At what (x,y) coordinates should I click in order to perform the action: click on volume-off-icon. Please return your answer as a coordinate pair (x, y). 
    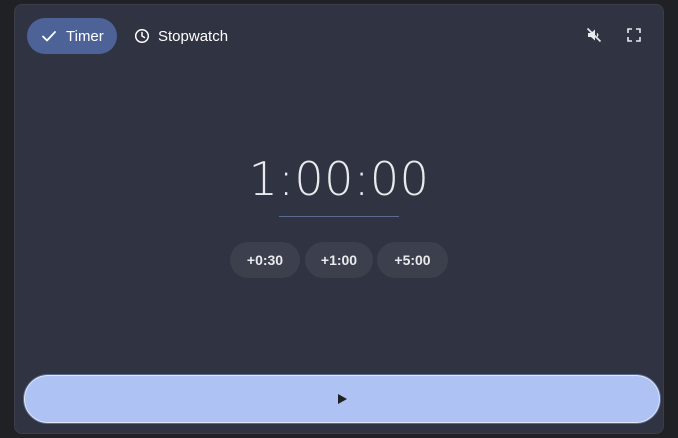
    Looking at the image, I should click on (594, 35).